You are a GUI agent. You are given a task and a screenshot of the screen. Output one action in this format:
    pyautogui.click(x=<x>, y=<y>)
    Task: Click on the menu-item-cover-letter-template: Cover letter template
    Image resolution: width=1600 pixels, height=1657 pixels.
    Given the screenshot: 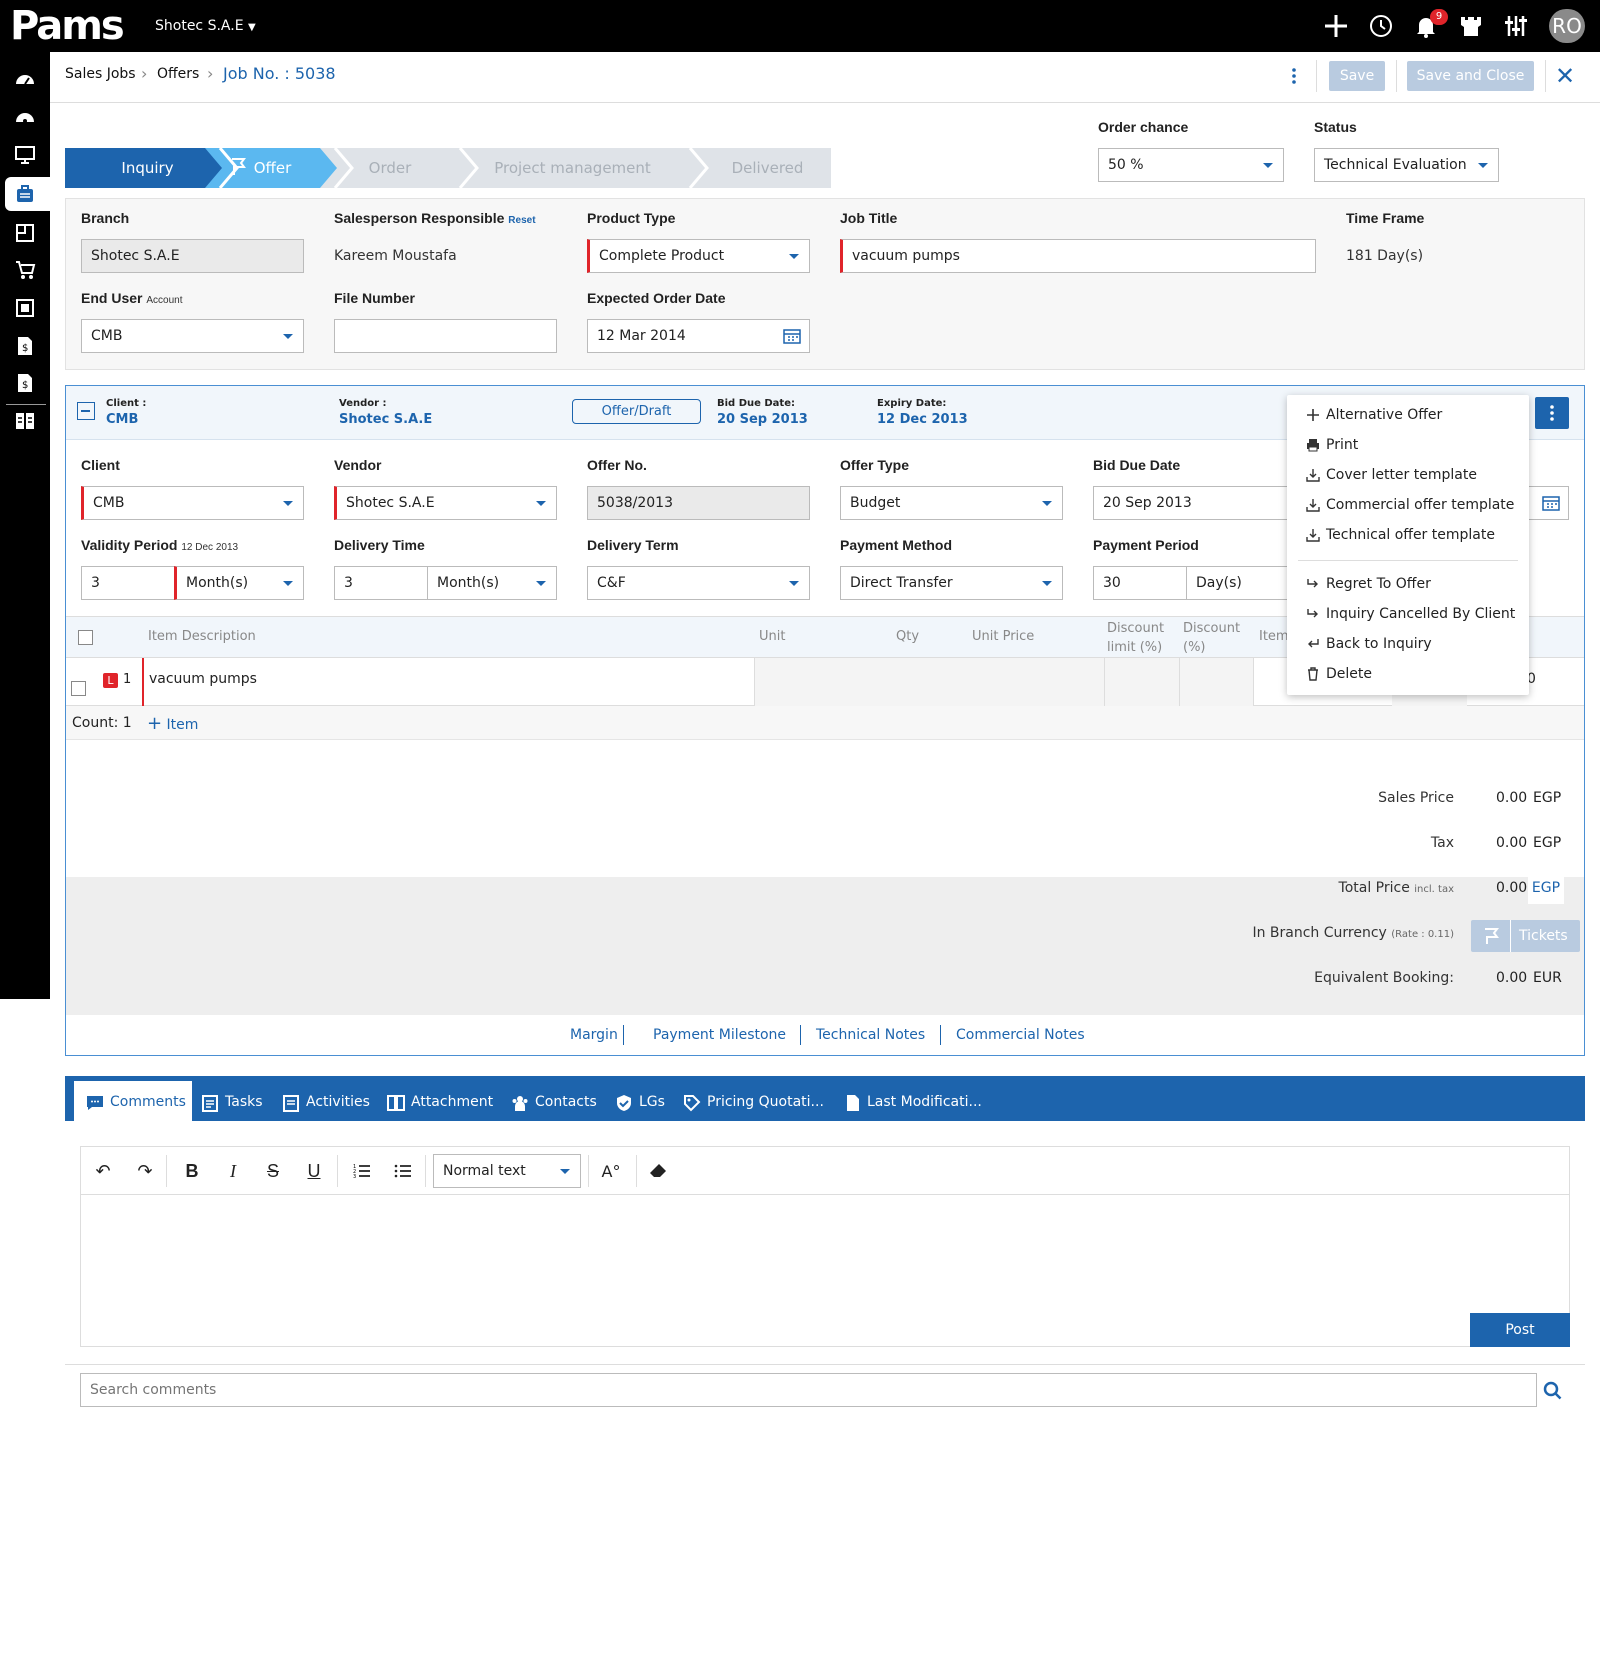 What is the action you would take?
    pyautogui.click(x=1391, y=475)
    